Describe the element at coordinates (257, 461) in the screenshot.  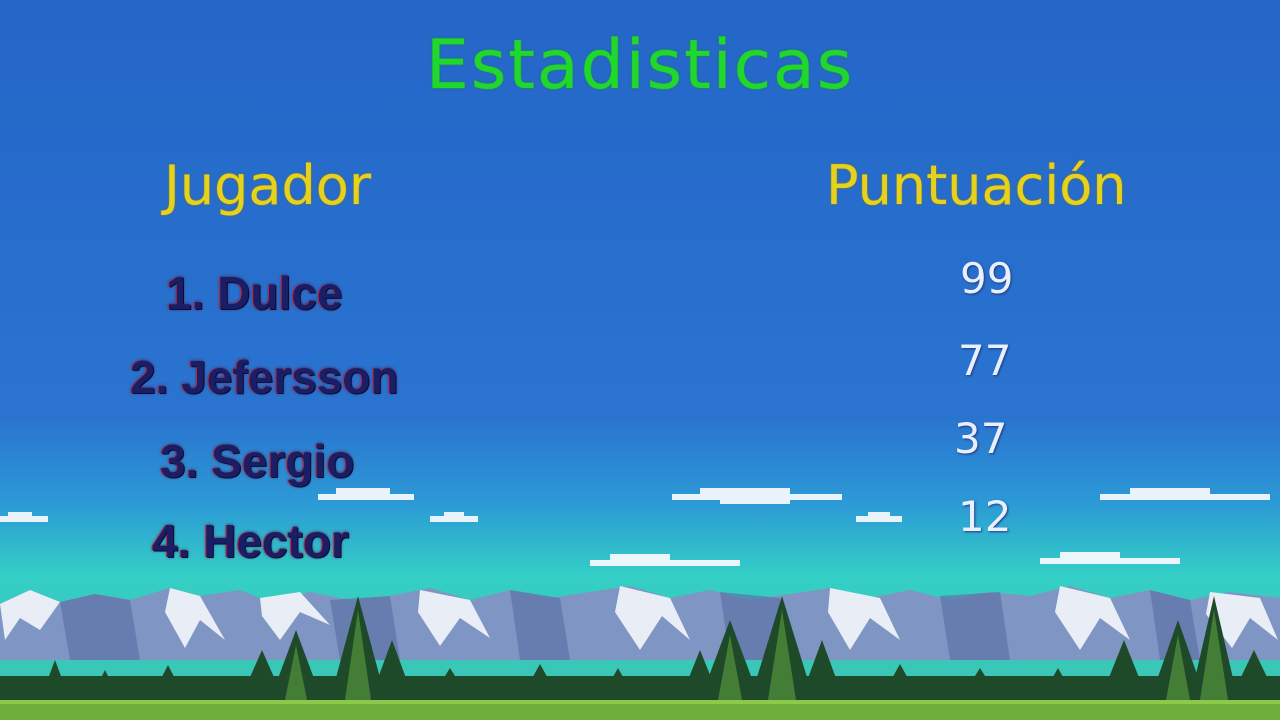
I see `player-row-3: 3. Sergio` at that location.